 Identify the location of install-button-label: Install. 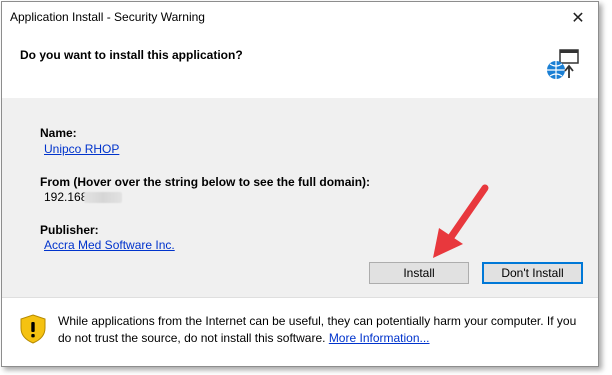
(419, 273).